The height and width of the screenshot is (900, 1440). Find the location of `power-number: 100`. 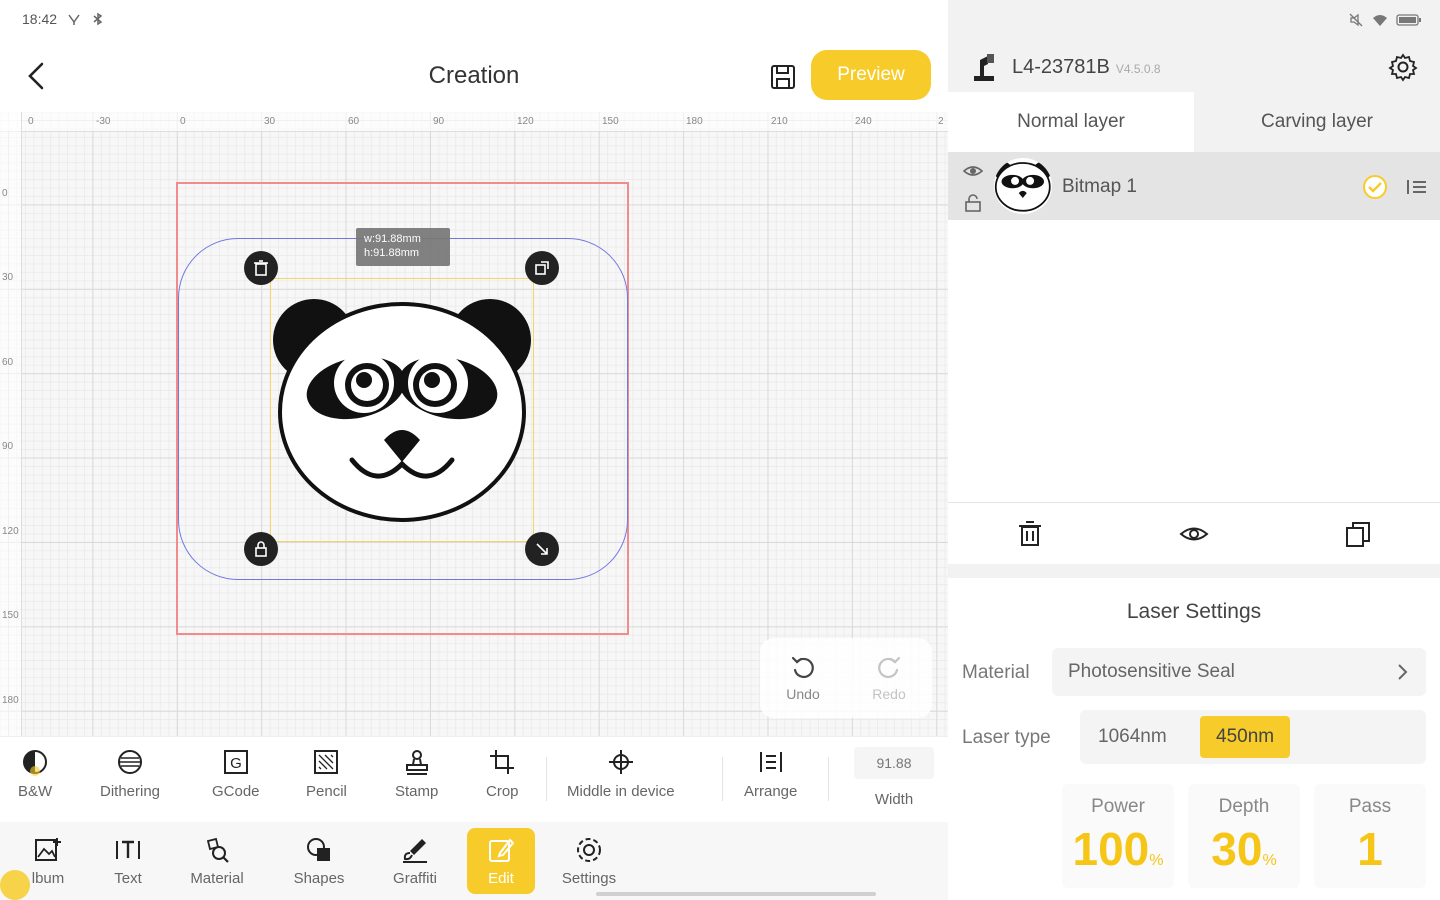

power-number: 100 is located at coordinates (1111, 849).